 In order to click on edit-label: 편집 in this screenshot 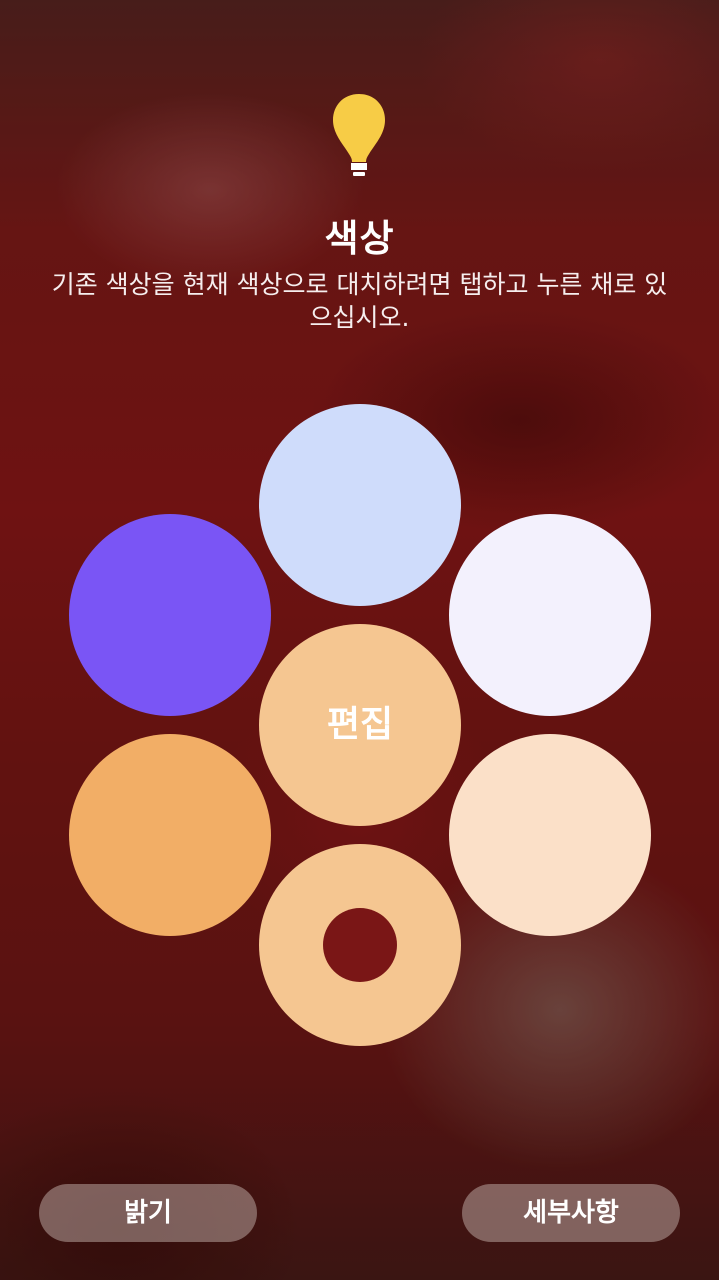, I will do `click(360, 724)`.